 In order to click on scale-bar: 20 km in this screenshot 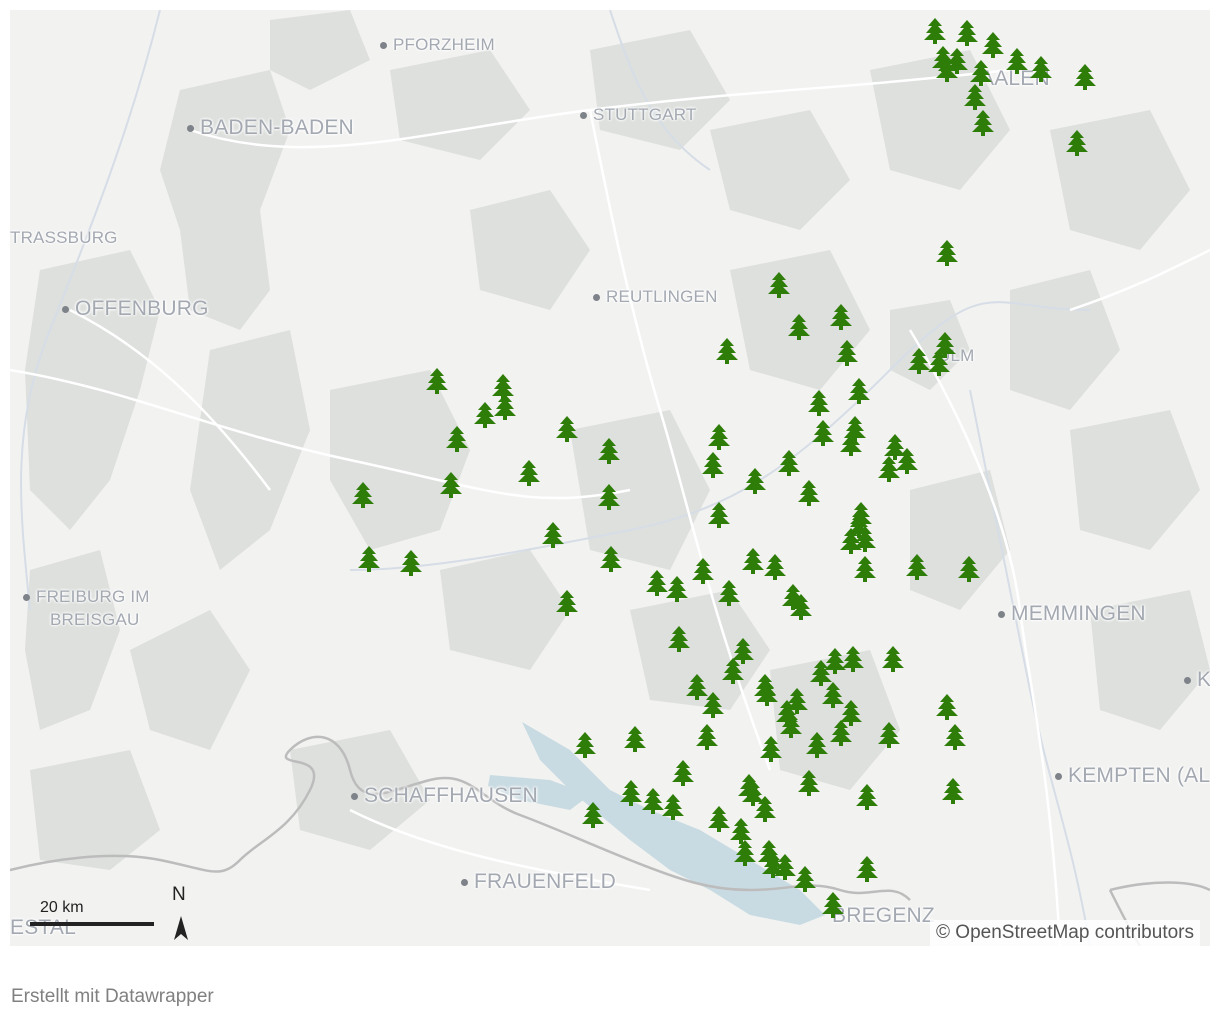, I will do `click(92, 916)`.